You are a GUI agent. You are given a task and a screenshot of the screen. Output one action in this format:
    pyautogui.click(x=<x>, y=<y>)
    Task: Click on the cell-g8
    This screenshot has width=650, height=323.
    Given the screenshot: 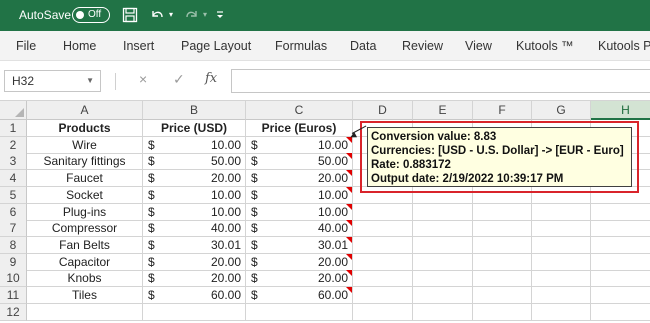 What is the action you would take?
    pyautogui.click(x=561, y=245)
    